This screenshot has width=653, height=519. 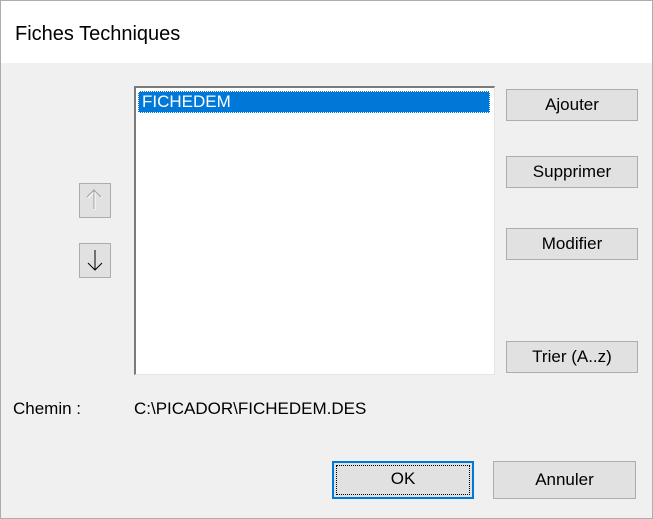 I want to click on path-value: C:\PICADOR\FICHEDEM.DES, so click(x=250, y=408).